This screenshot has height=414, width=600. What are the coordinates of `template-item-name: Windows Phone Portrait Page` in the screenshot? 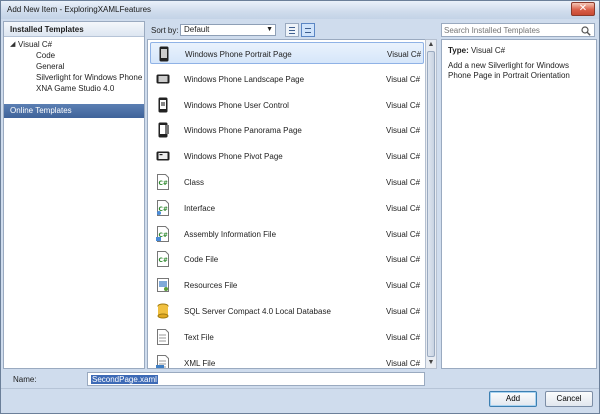 It's located at (238, 54).